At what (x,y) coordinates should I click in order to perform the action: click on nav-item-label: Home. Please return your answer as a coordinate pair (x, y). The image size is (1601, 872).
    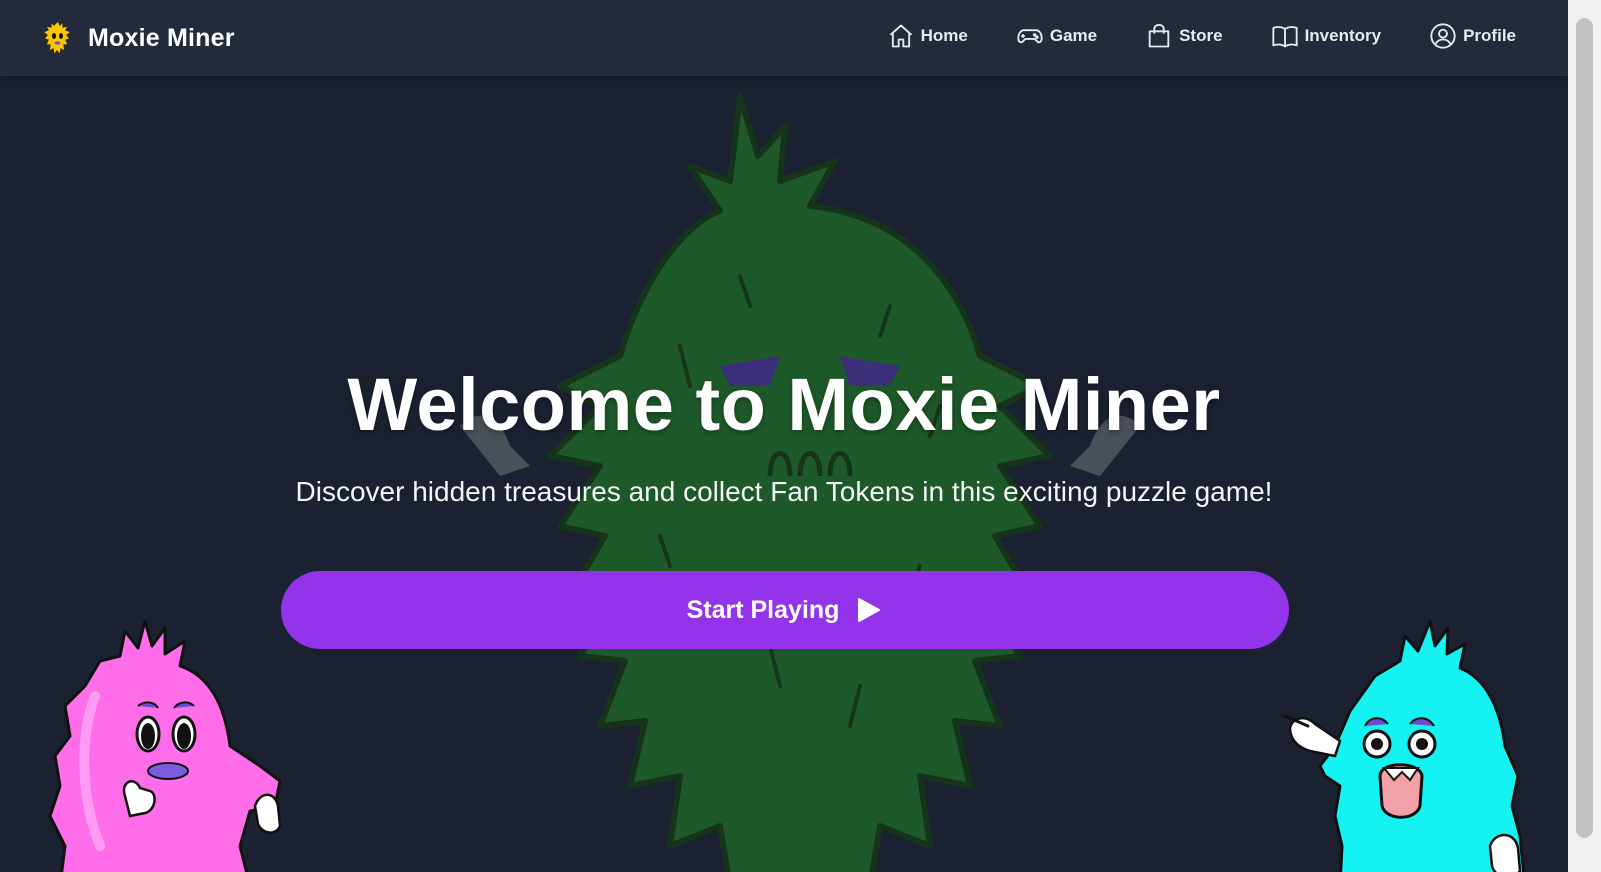
    Looking at the image, I should click on (944, 35).